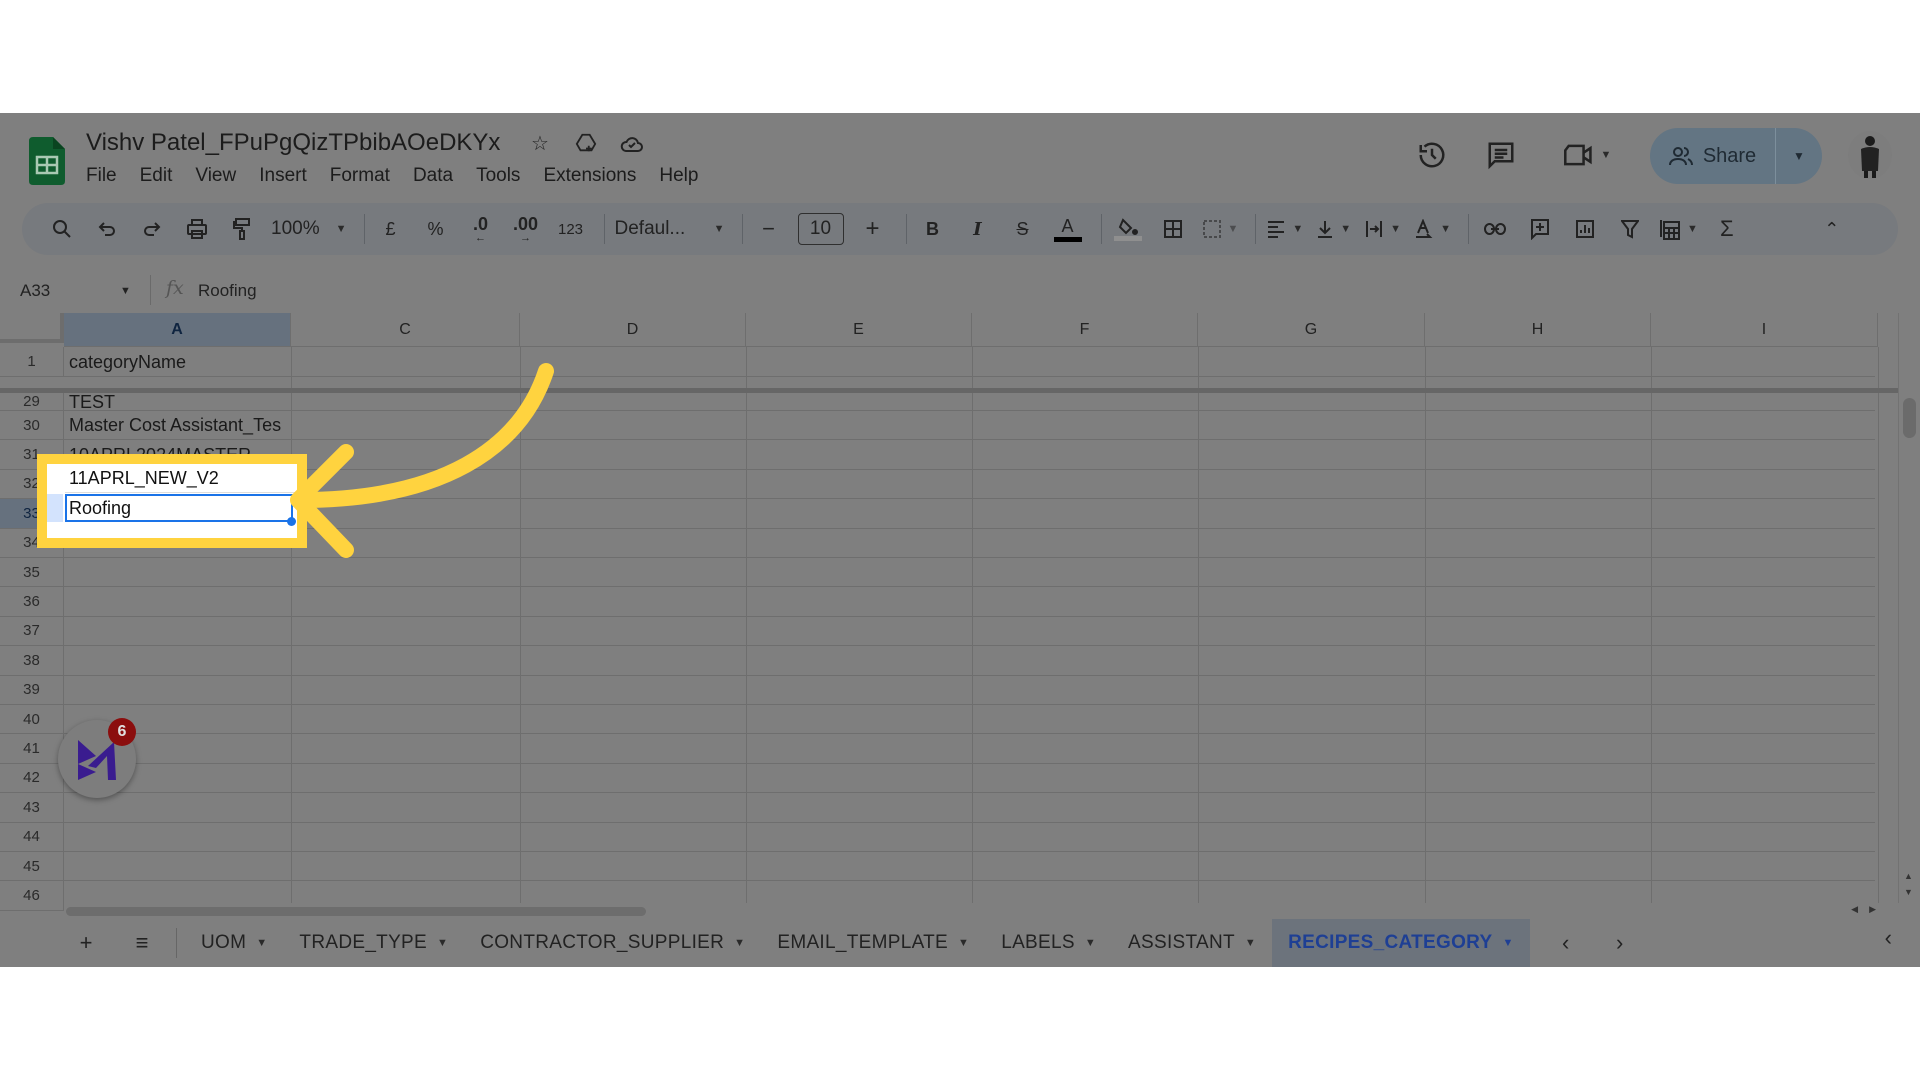 The height and width of the screenshot is (1080, 1920). Describe the element at coordinates (242, 229) in the screenshot. I see `paint-format-icon` at that location.